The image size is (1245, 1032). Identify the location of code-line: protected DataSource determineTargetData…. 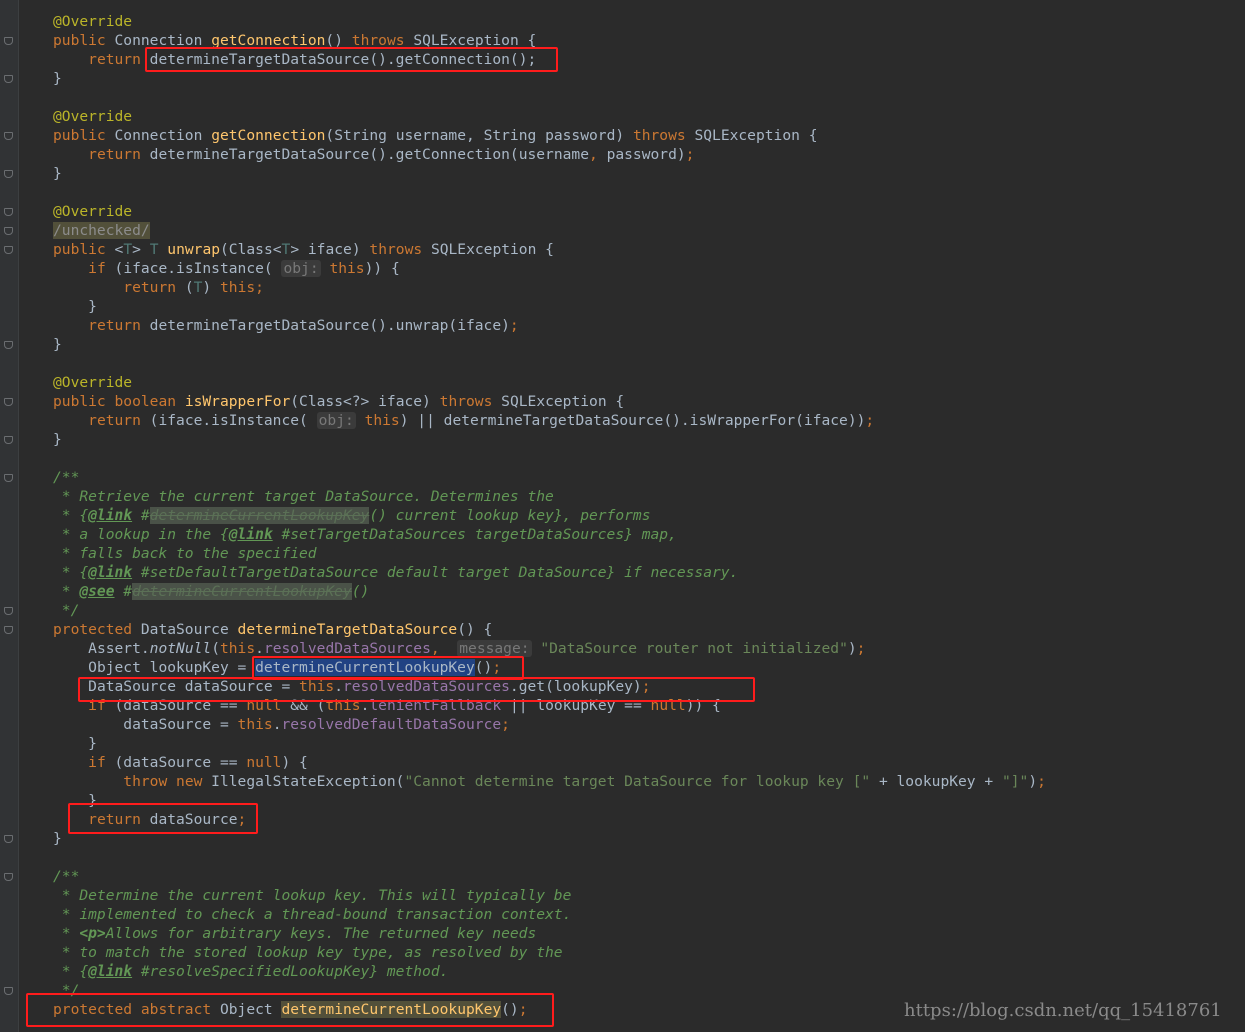
(273, 629).